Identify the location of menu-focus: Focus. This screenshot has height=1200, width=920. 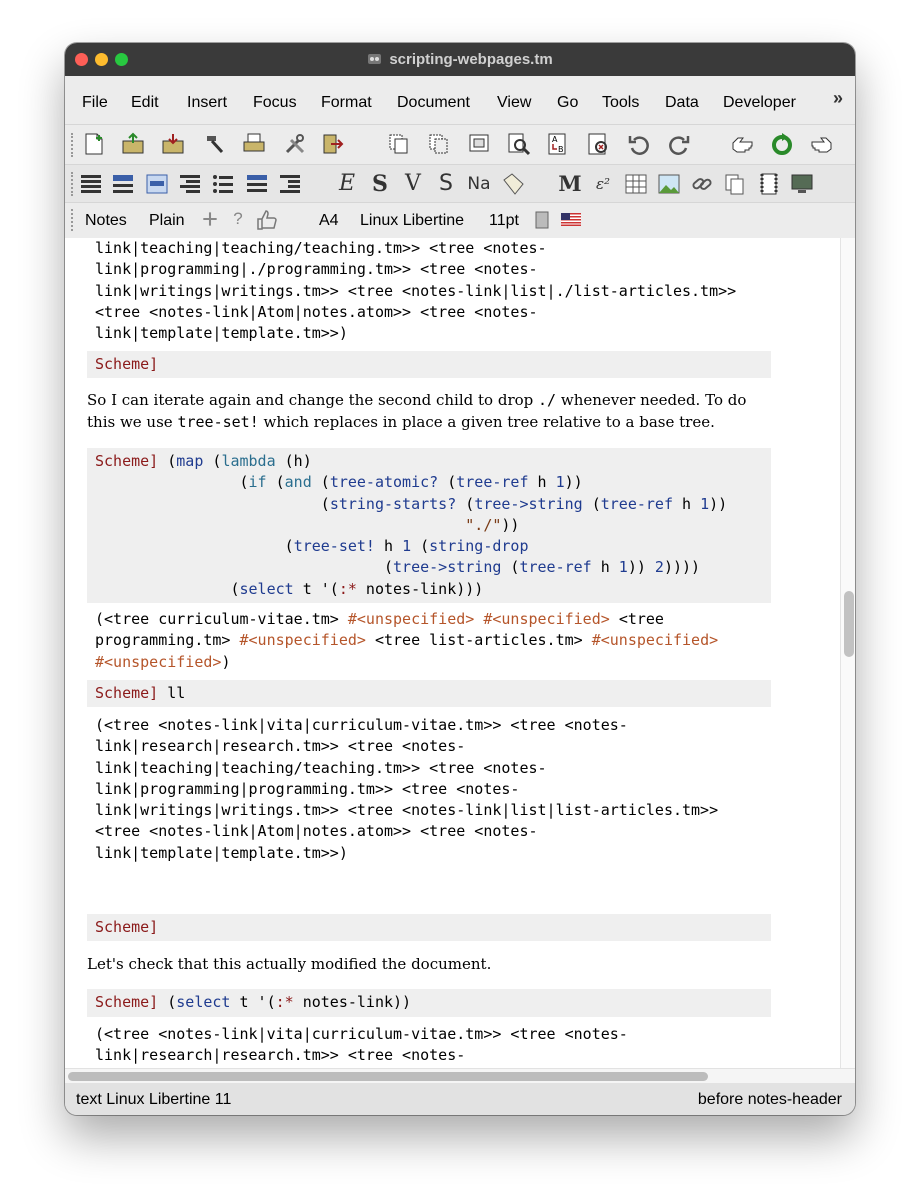
(275, 103).